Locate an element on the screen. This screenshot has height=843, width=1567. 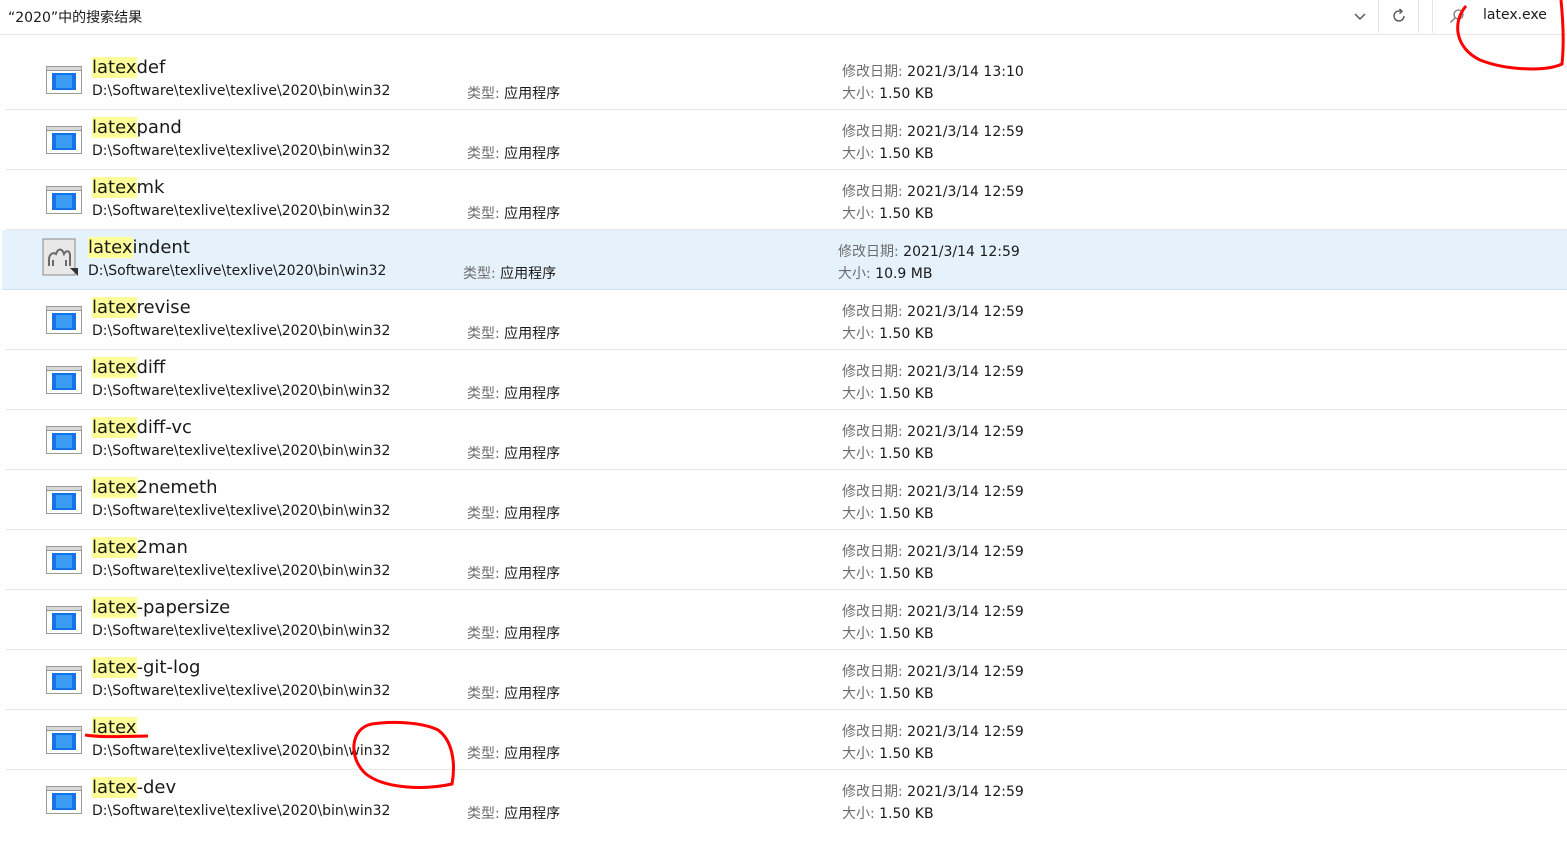
refresh-icon is located at coordinates (1399, 15).